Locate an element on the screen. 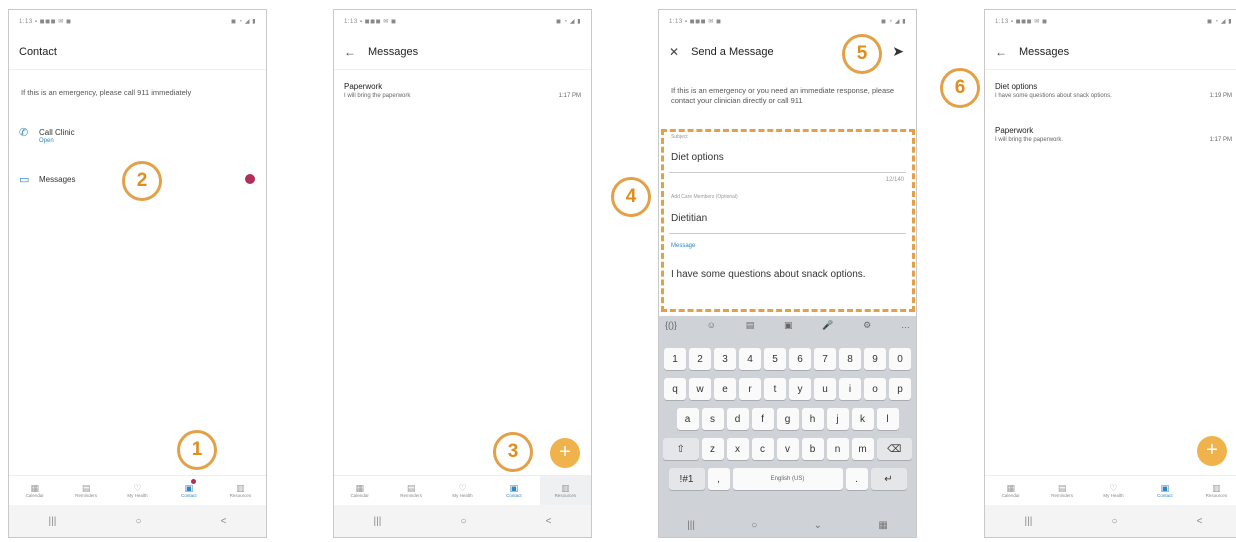 The height and width of the screenshot is (542, 1236). message-label: Message is located at coordinates (683, 246).